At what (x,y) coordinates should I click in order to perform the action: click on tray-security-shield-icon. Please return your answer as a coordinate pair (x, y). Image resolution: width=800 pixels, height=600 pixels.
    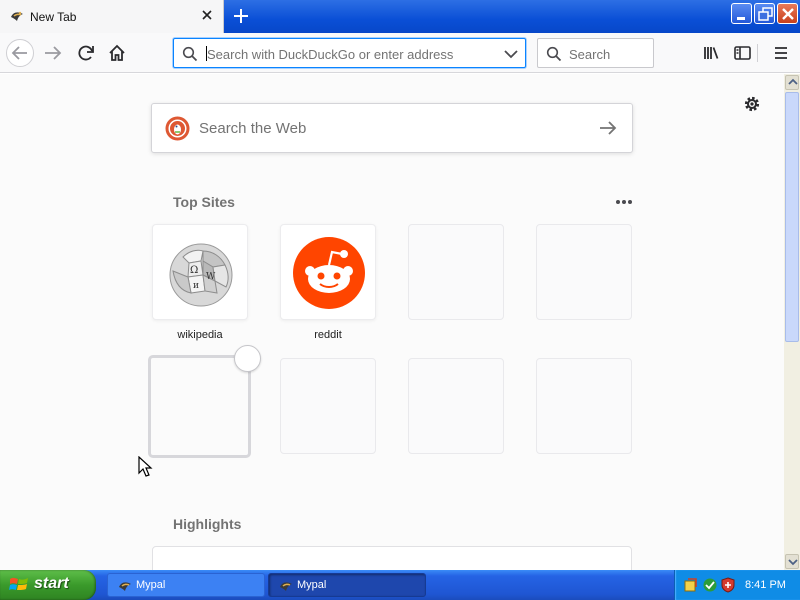
    Looking at the image, I should click on (728, 585).